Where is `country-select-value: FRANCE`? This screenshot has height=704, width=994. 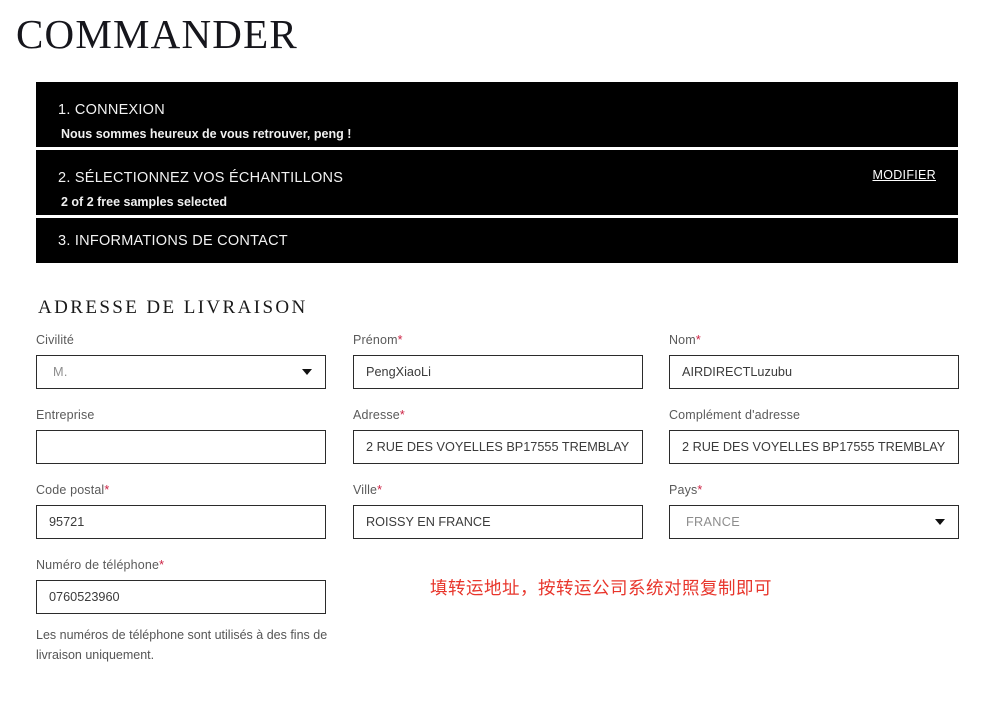 country-select-value: FRANCE is located at coordinates (814, 522).